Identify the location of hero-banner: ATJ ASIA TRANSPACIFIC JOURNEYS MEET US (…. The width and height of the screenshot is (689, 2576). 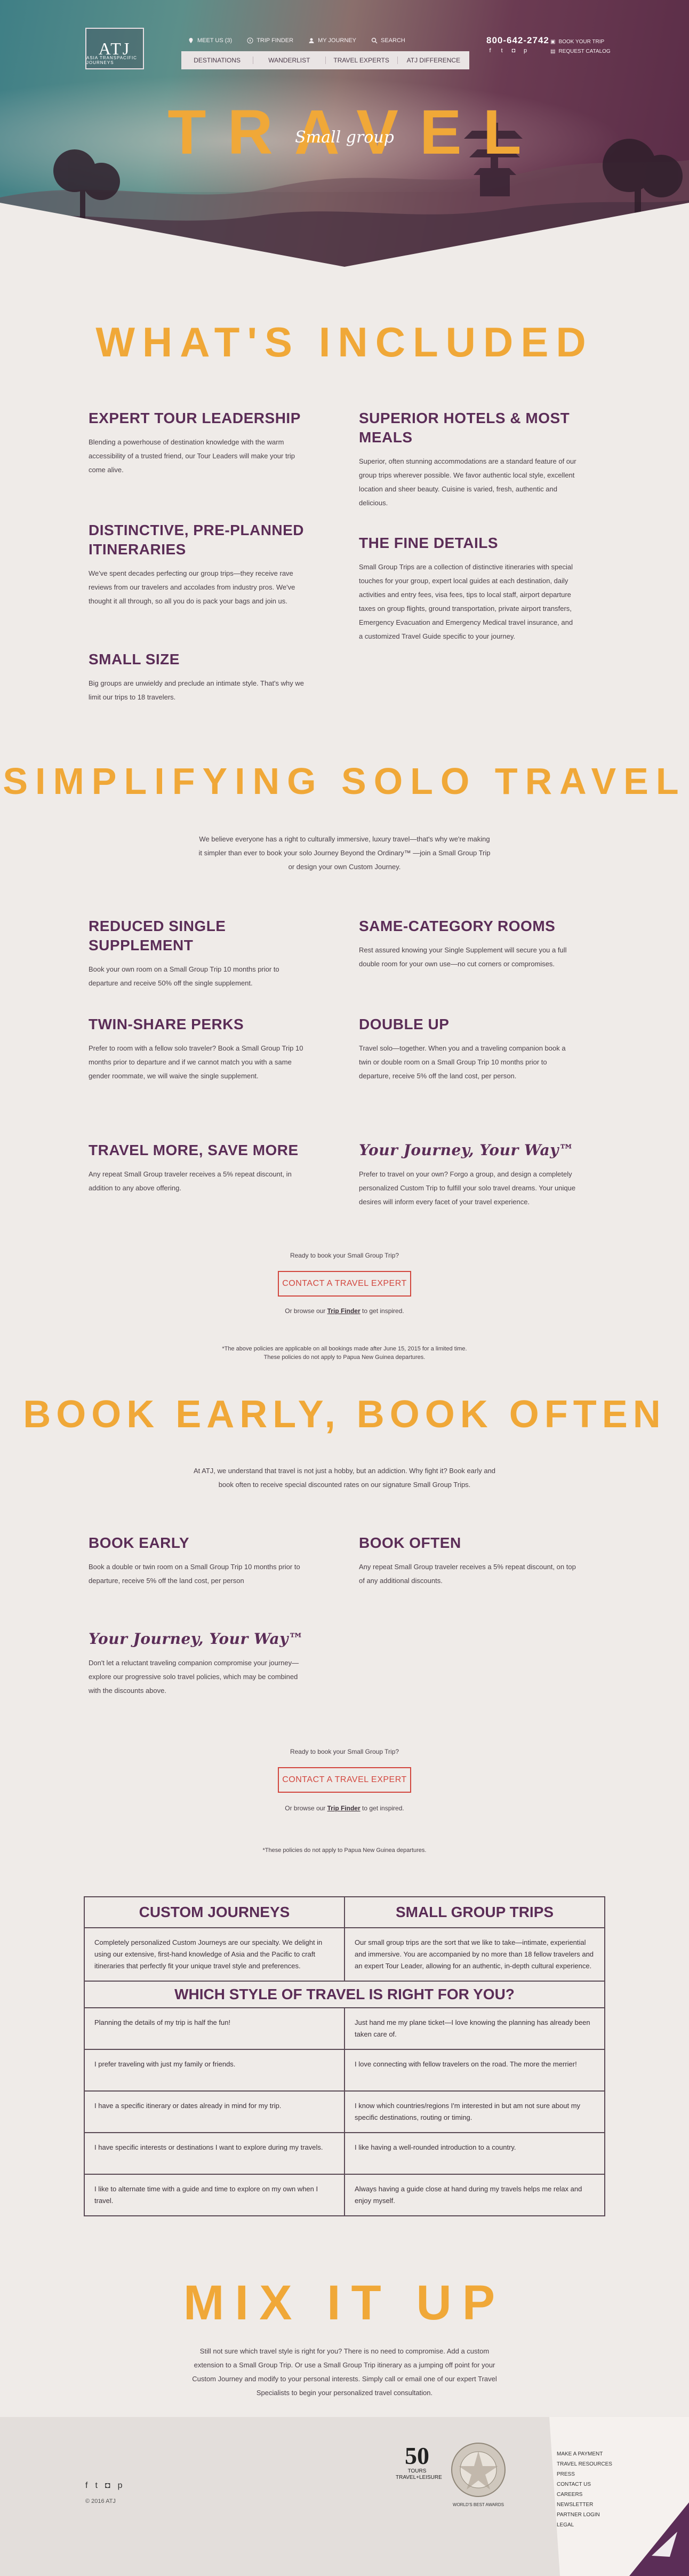
(345, 133).